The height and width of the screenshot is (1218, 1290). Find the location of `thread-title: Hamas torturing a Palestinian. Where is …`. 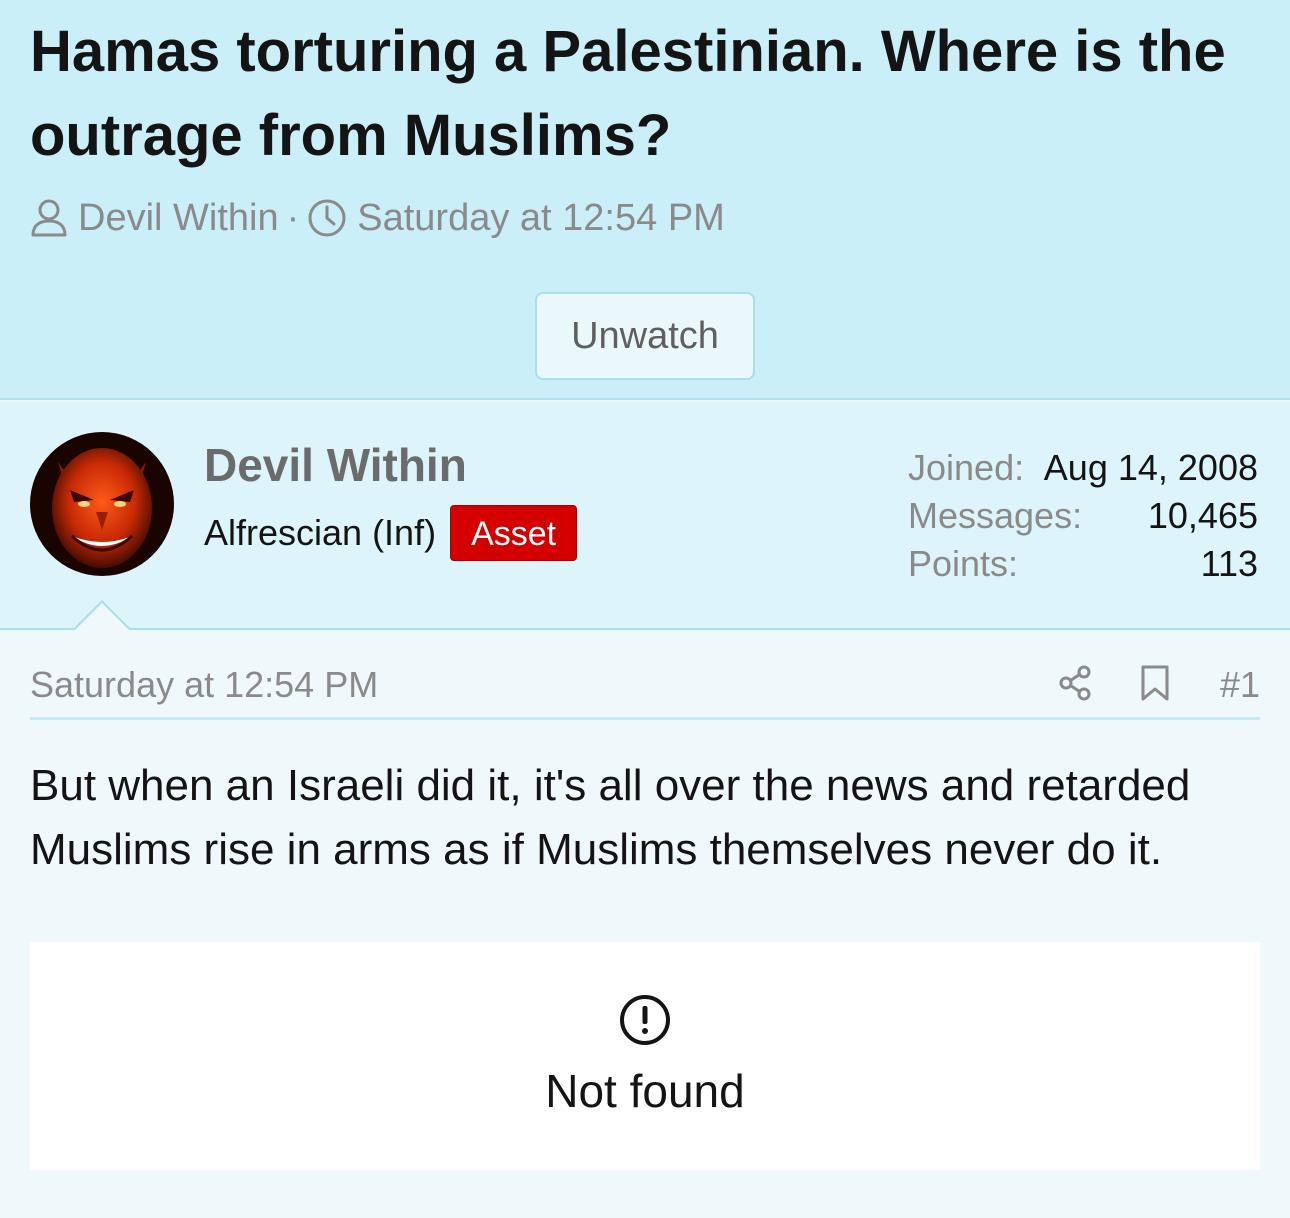

thread-title: Hamas torturing a Palestinian. Where is … is located at coordinates (628, 93).